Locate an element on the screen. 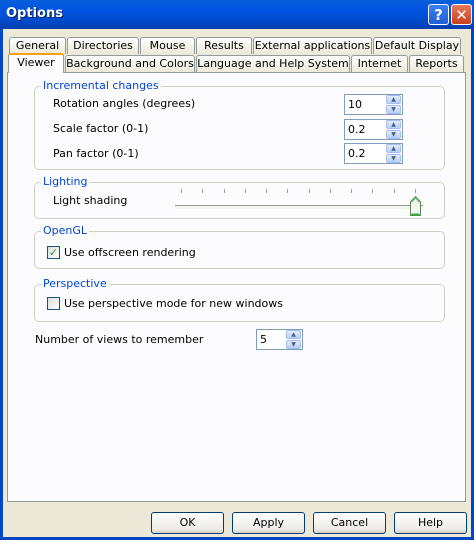  tab-directories: Directories is located at coordinates (103, 45).